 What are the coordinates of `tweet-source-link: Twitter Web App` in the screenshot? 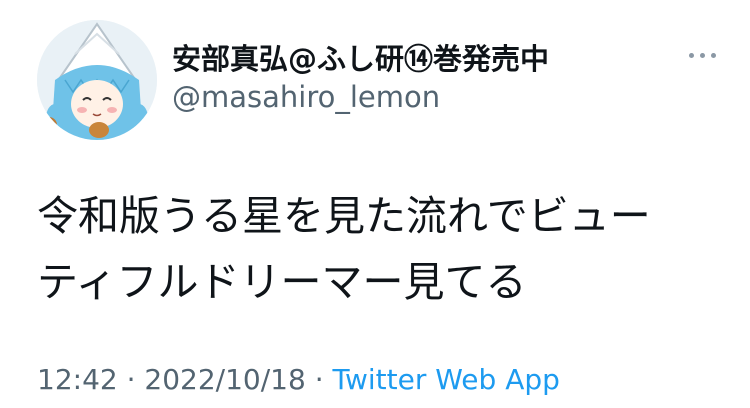 It's located at (446, 379).